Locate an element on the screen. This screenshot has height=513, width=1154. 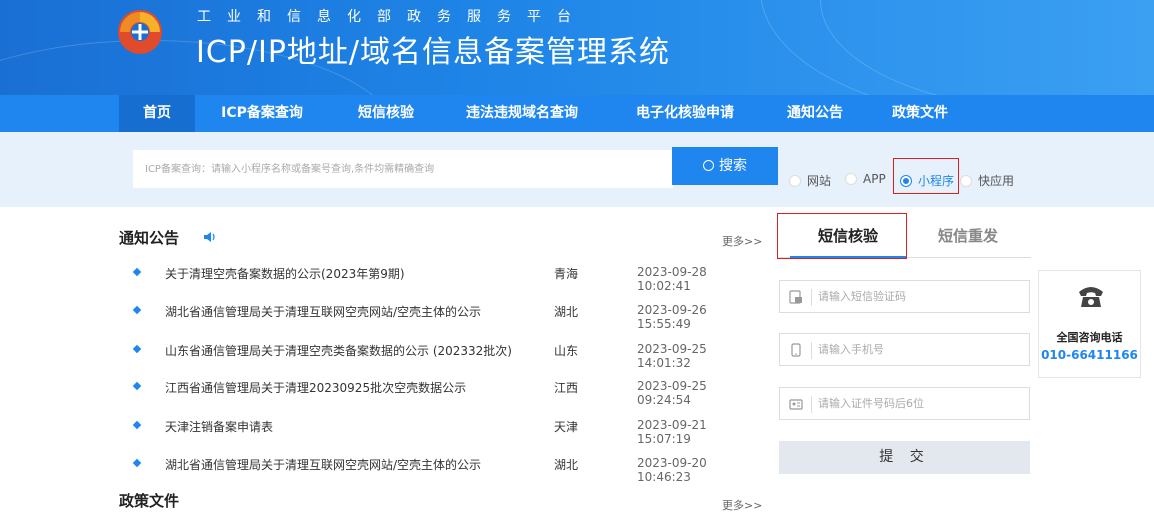
highlight-box-sms-tab is located at coordinates (842, 236).